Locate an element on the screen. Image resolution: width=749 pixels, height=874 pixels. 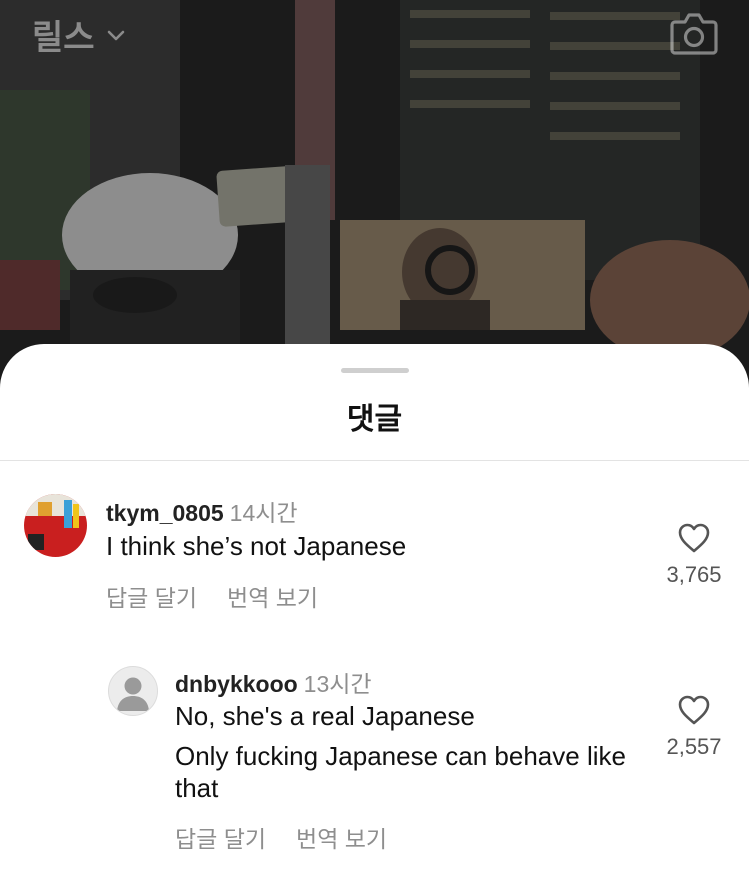
sheet-grabber-handle is located at coordinates (375, 370).